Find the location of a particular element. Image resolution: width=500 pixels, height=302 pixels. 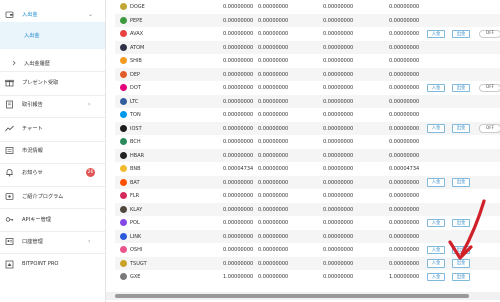

coin-name: DOT is located at coordinates (135, 88).